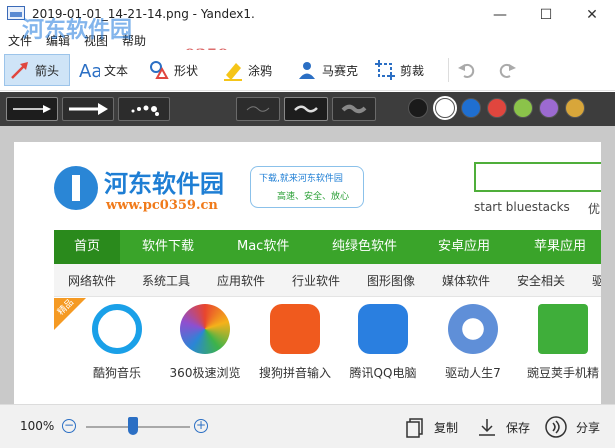 This screenshot has height=448, width=615. What do you see at coordinates (549, 108) in the screenshot?
I see `color-swatch-purple` at bounding box center [549, 108].